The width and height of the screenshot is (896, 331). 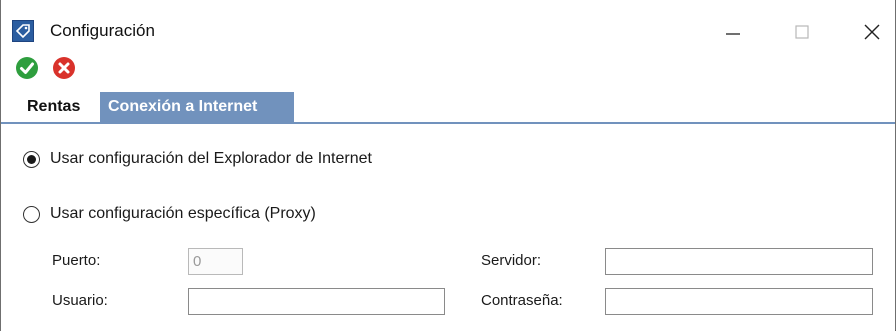 What do you see at coordinates (733, 30) in the screenshot?
I see `minimize-button` at bounding box center [733, 30].